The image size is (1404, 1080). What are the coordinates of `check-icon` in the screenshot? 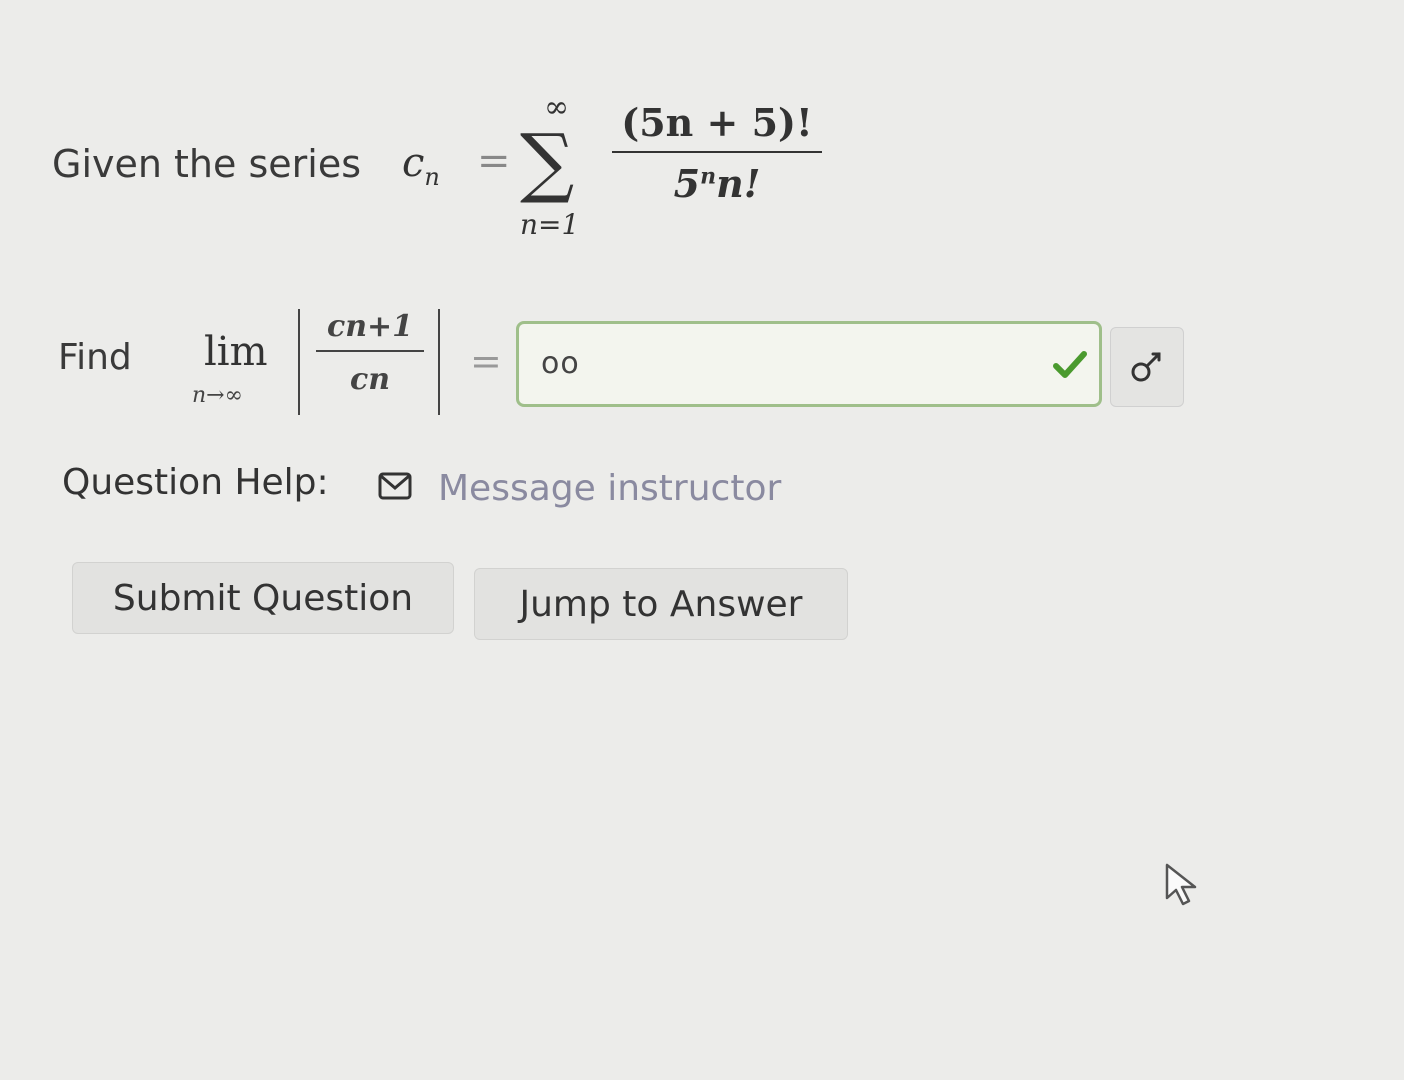 It's located at (1070, 364).